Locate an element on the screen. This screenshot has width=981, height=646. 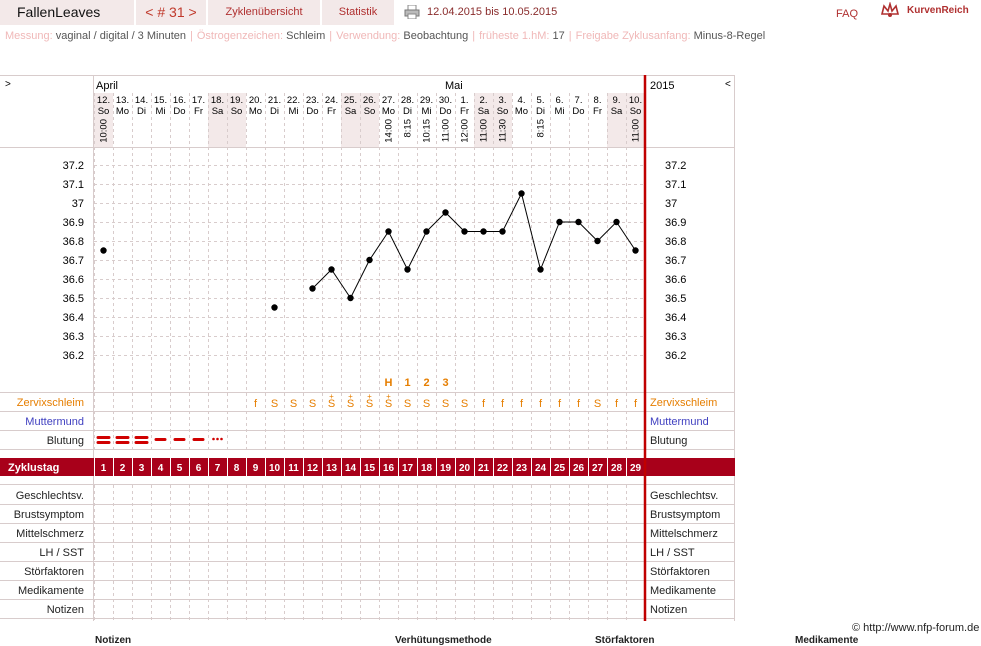
prev-cycle-arrow: > is located at coordinates (8, 84).